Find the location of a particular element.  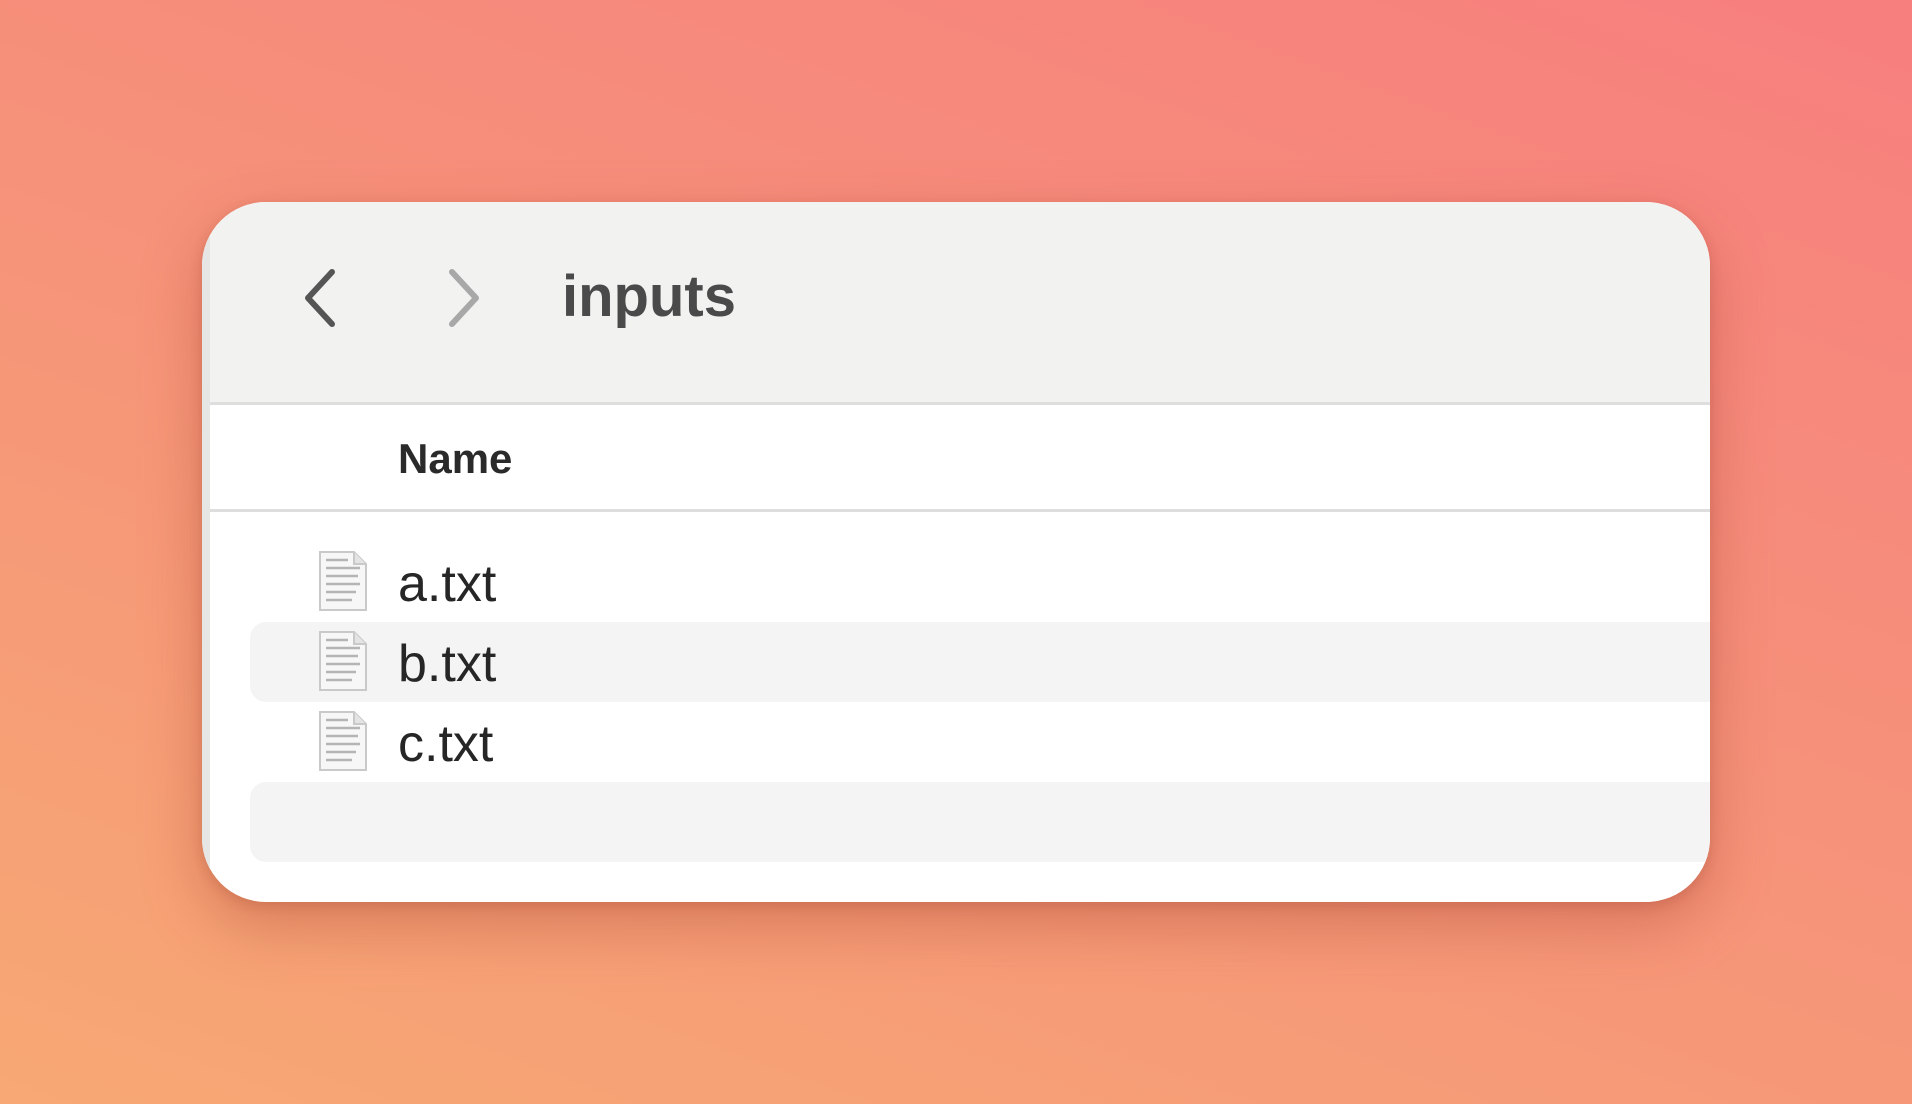

back-button is located at coordinates (320, 298).